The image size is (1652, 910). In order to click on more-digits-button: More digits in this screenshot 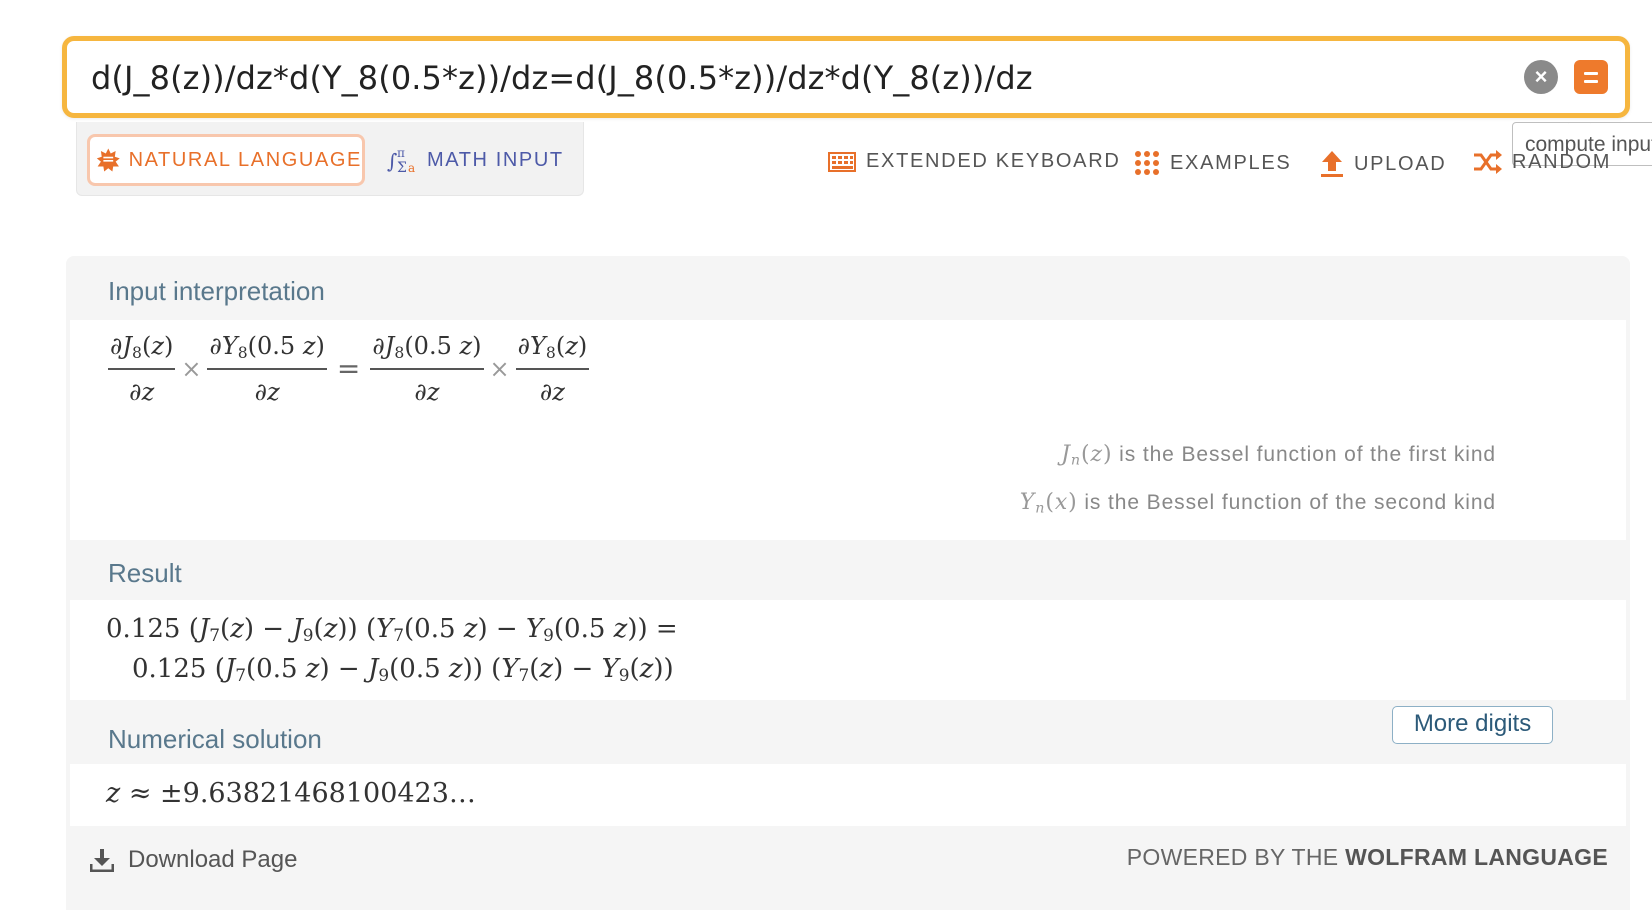, I will do `click(1472, 725)`.